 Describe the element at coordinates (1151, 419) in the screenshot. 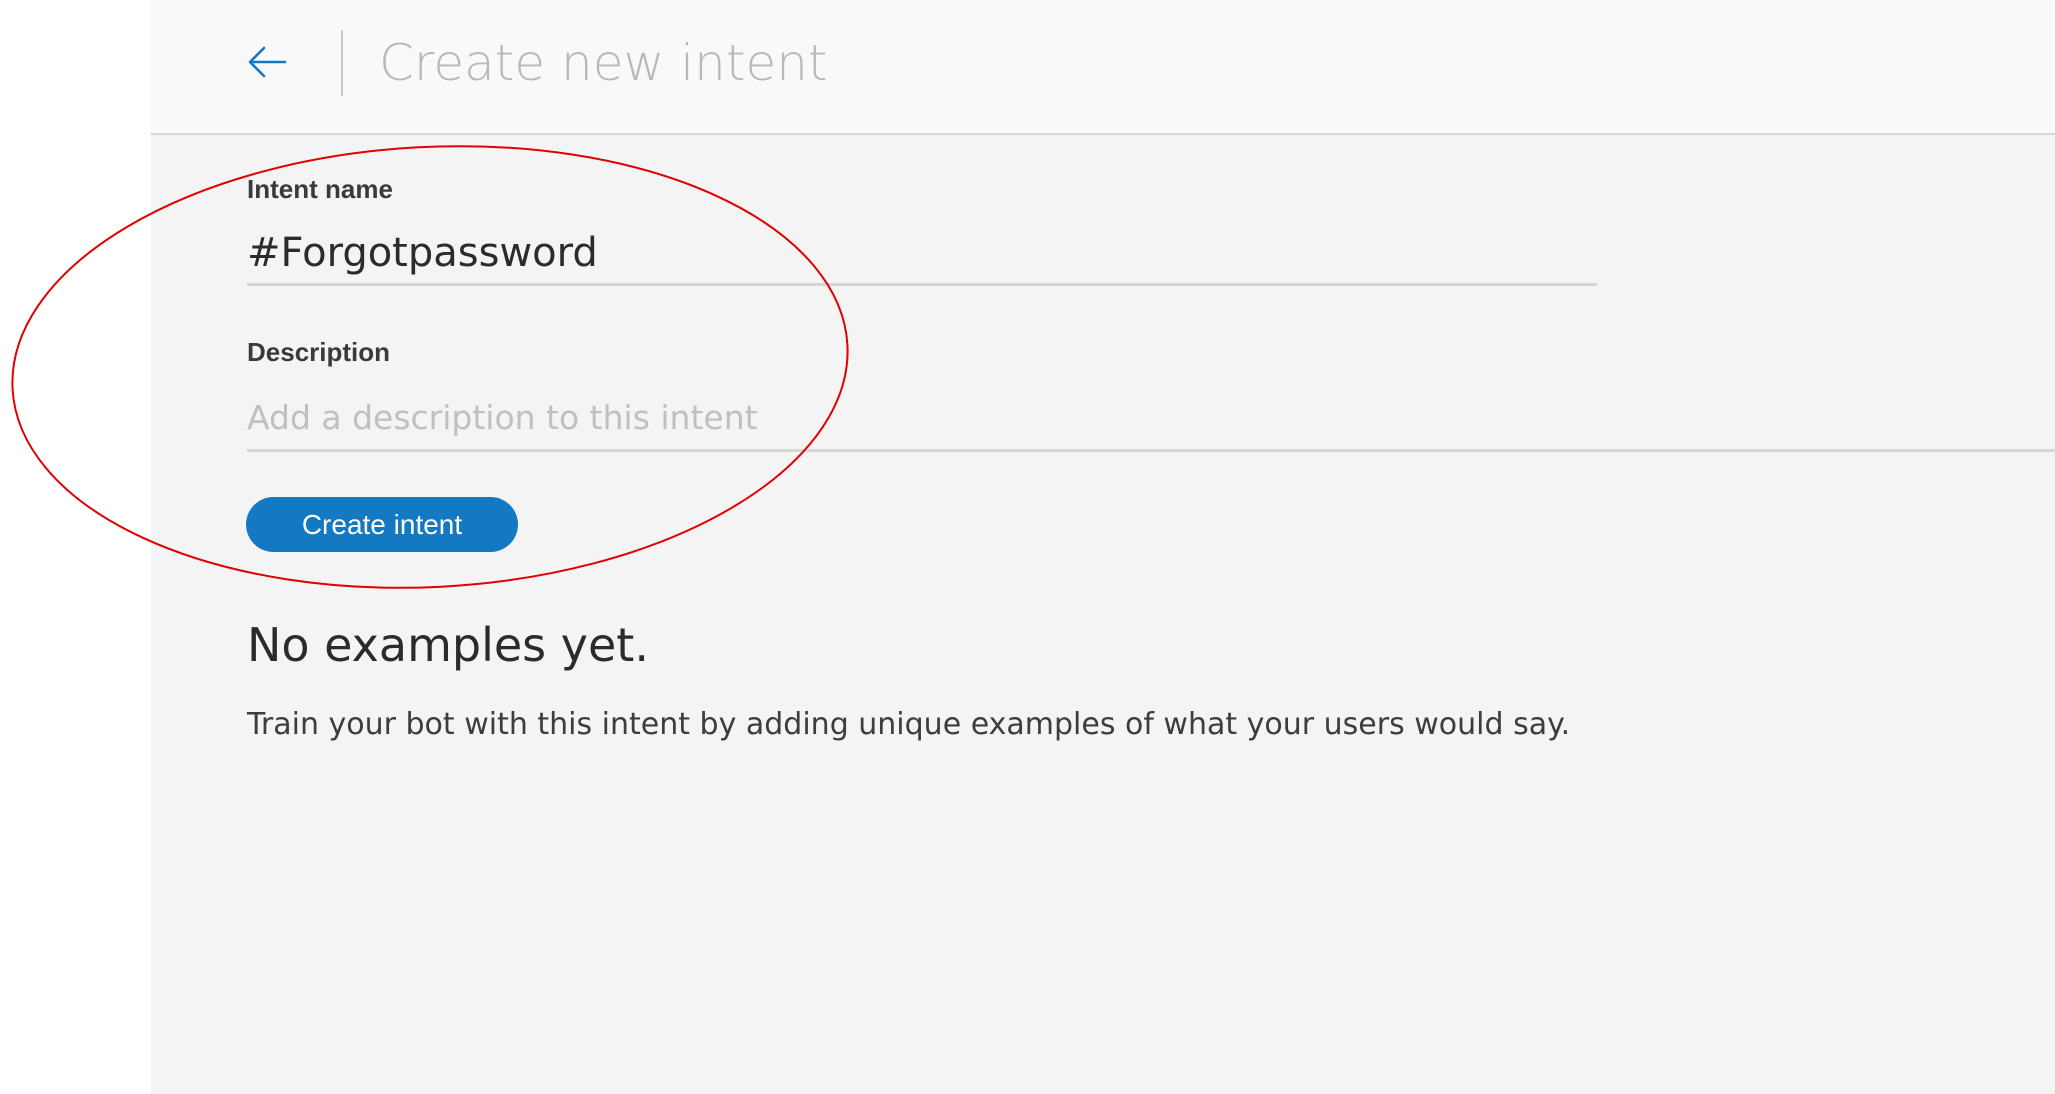

I see `description-input` at that location.